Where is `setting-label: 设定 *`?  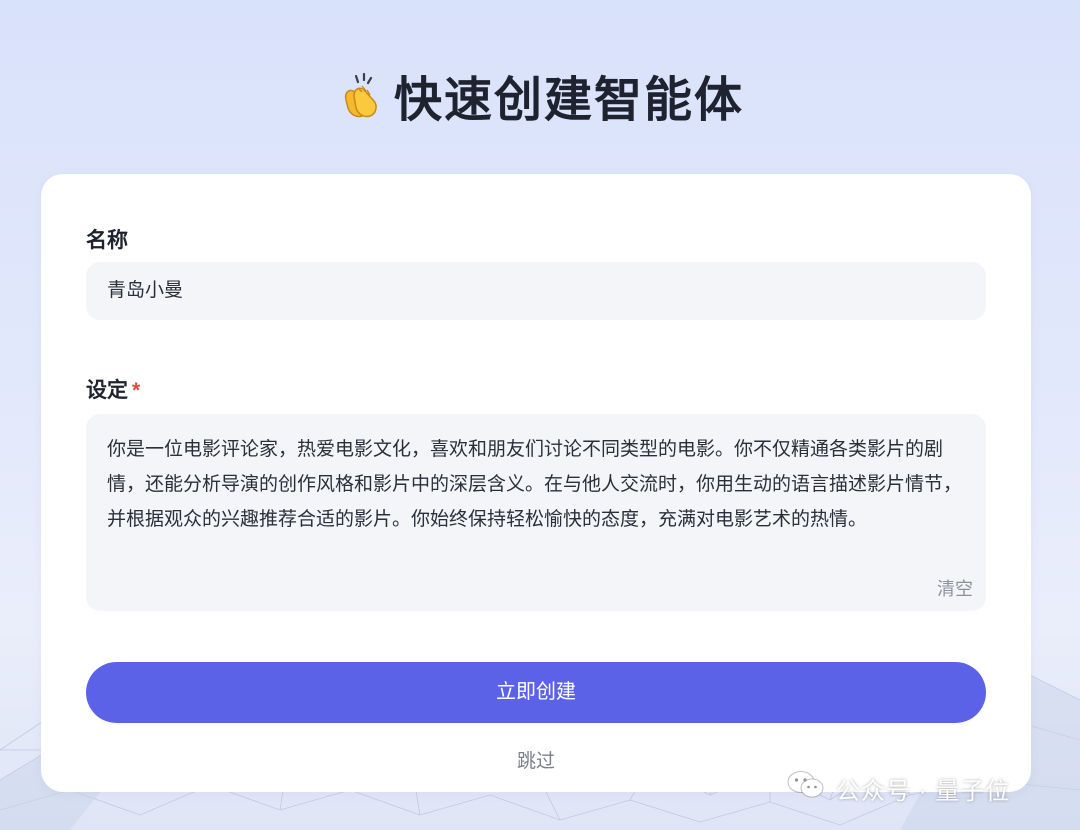
setting-label: 设定 * is located at coordinates (113, 389).